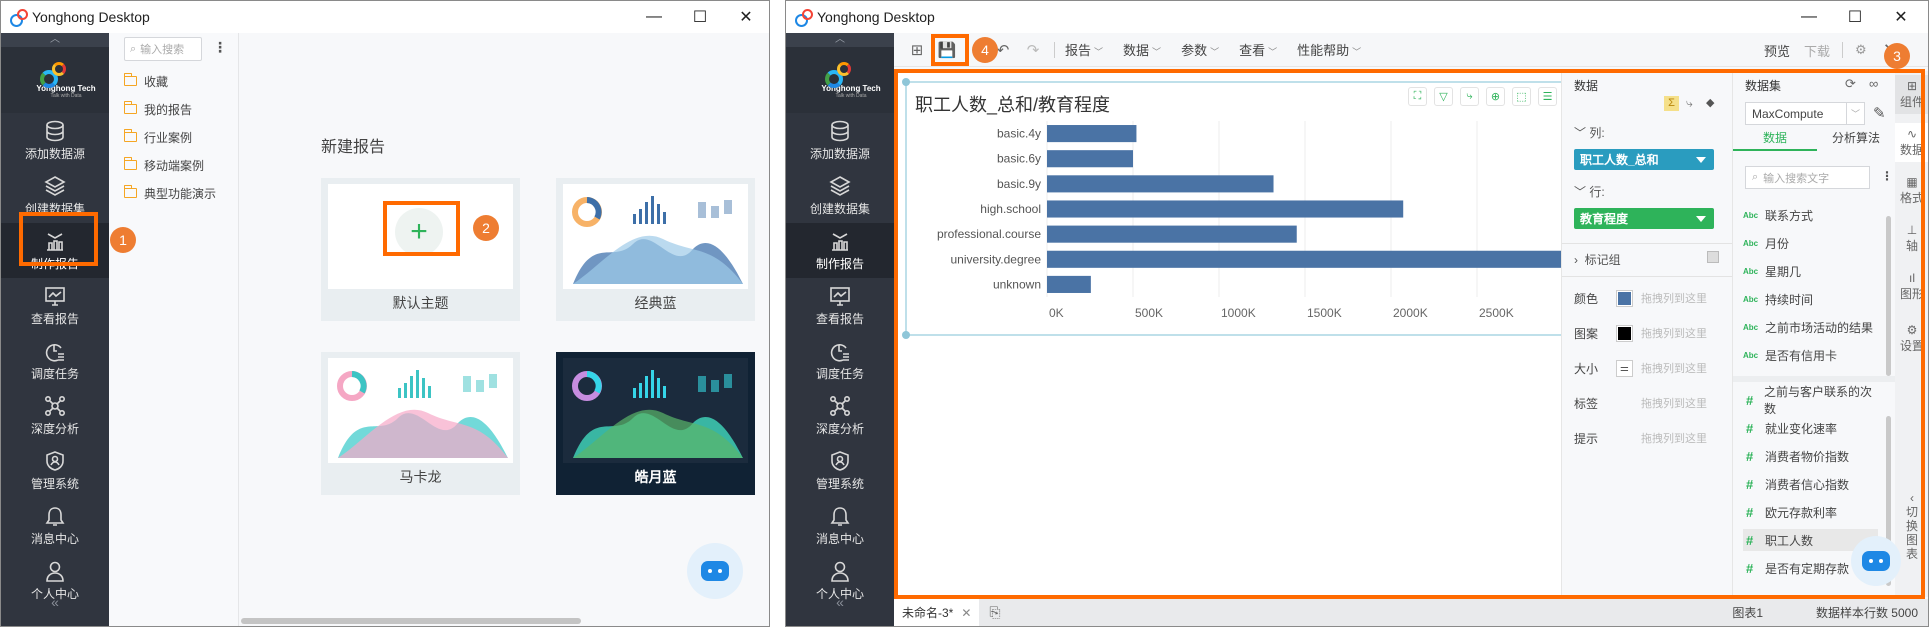 Image resolution: width=1929 pixels, height=627 pixels. I want to click on tab-graphic: ıl 图形, so click(1911, 286).